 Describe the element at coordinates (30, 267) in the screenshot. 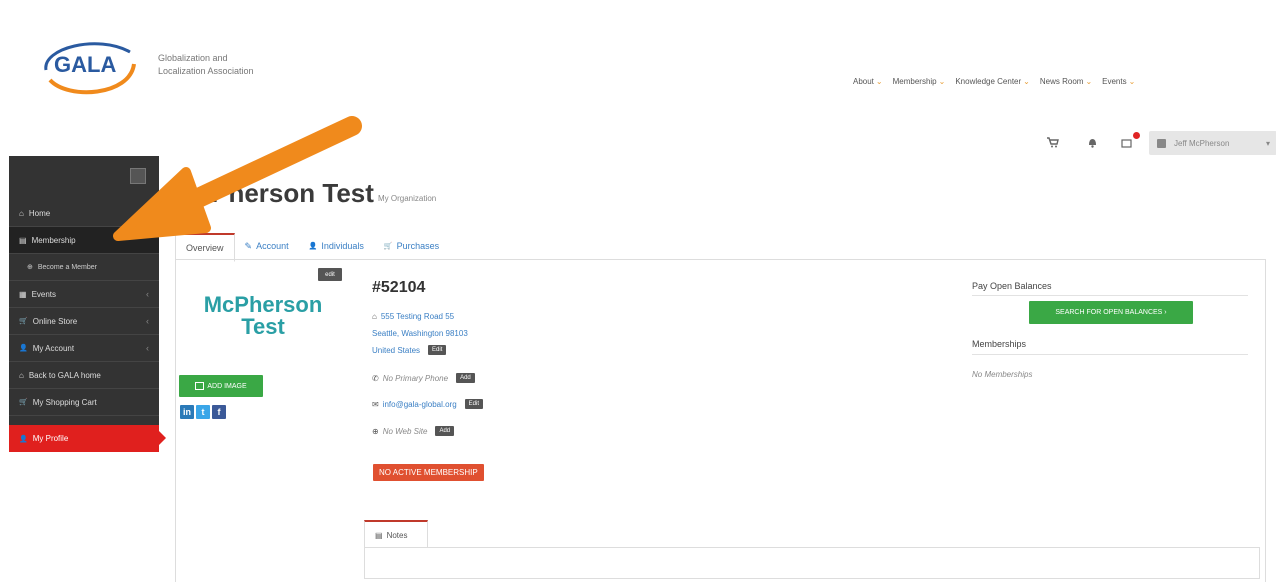

I see `plus-circle-icon: ⊕` at that location.